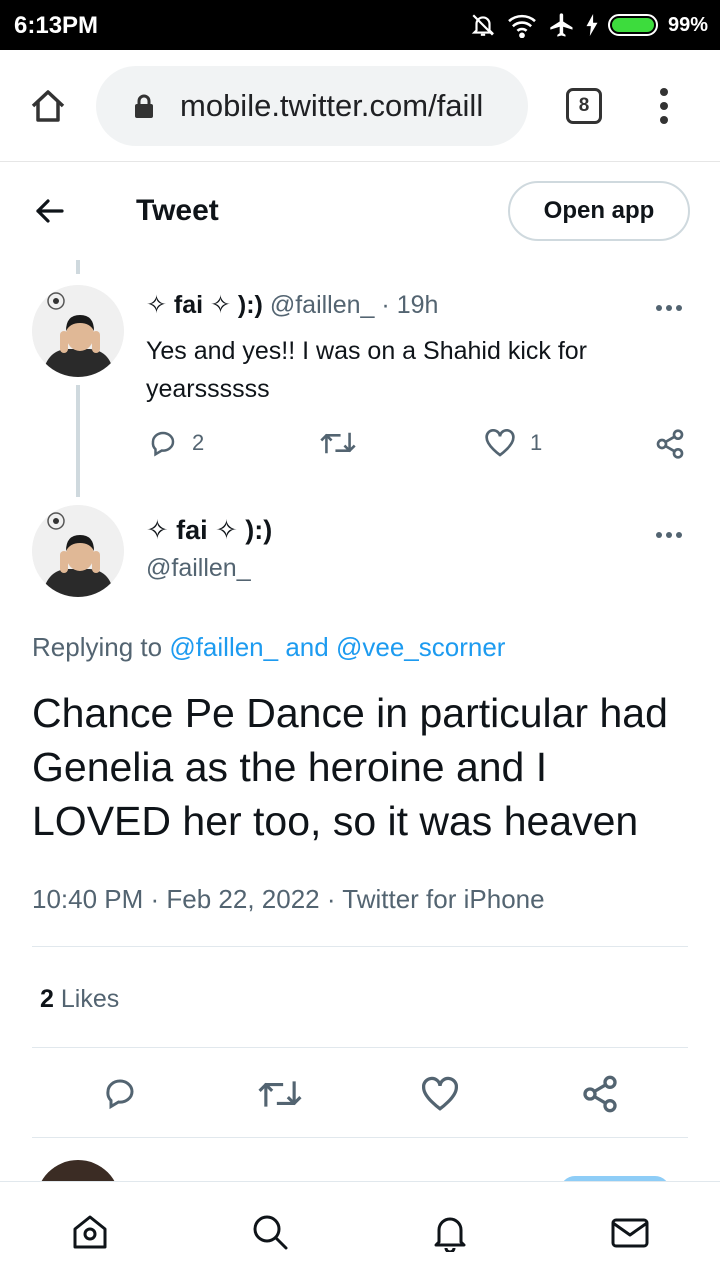 This screenshot has height=1280, width=720. What do you see at coordinates (592, 25) in the screenshot?
I see `charging-icon` at bounding box center [592, 25].